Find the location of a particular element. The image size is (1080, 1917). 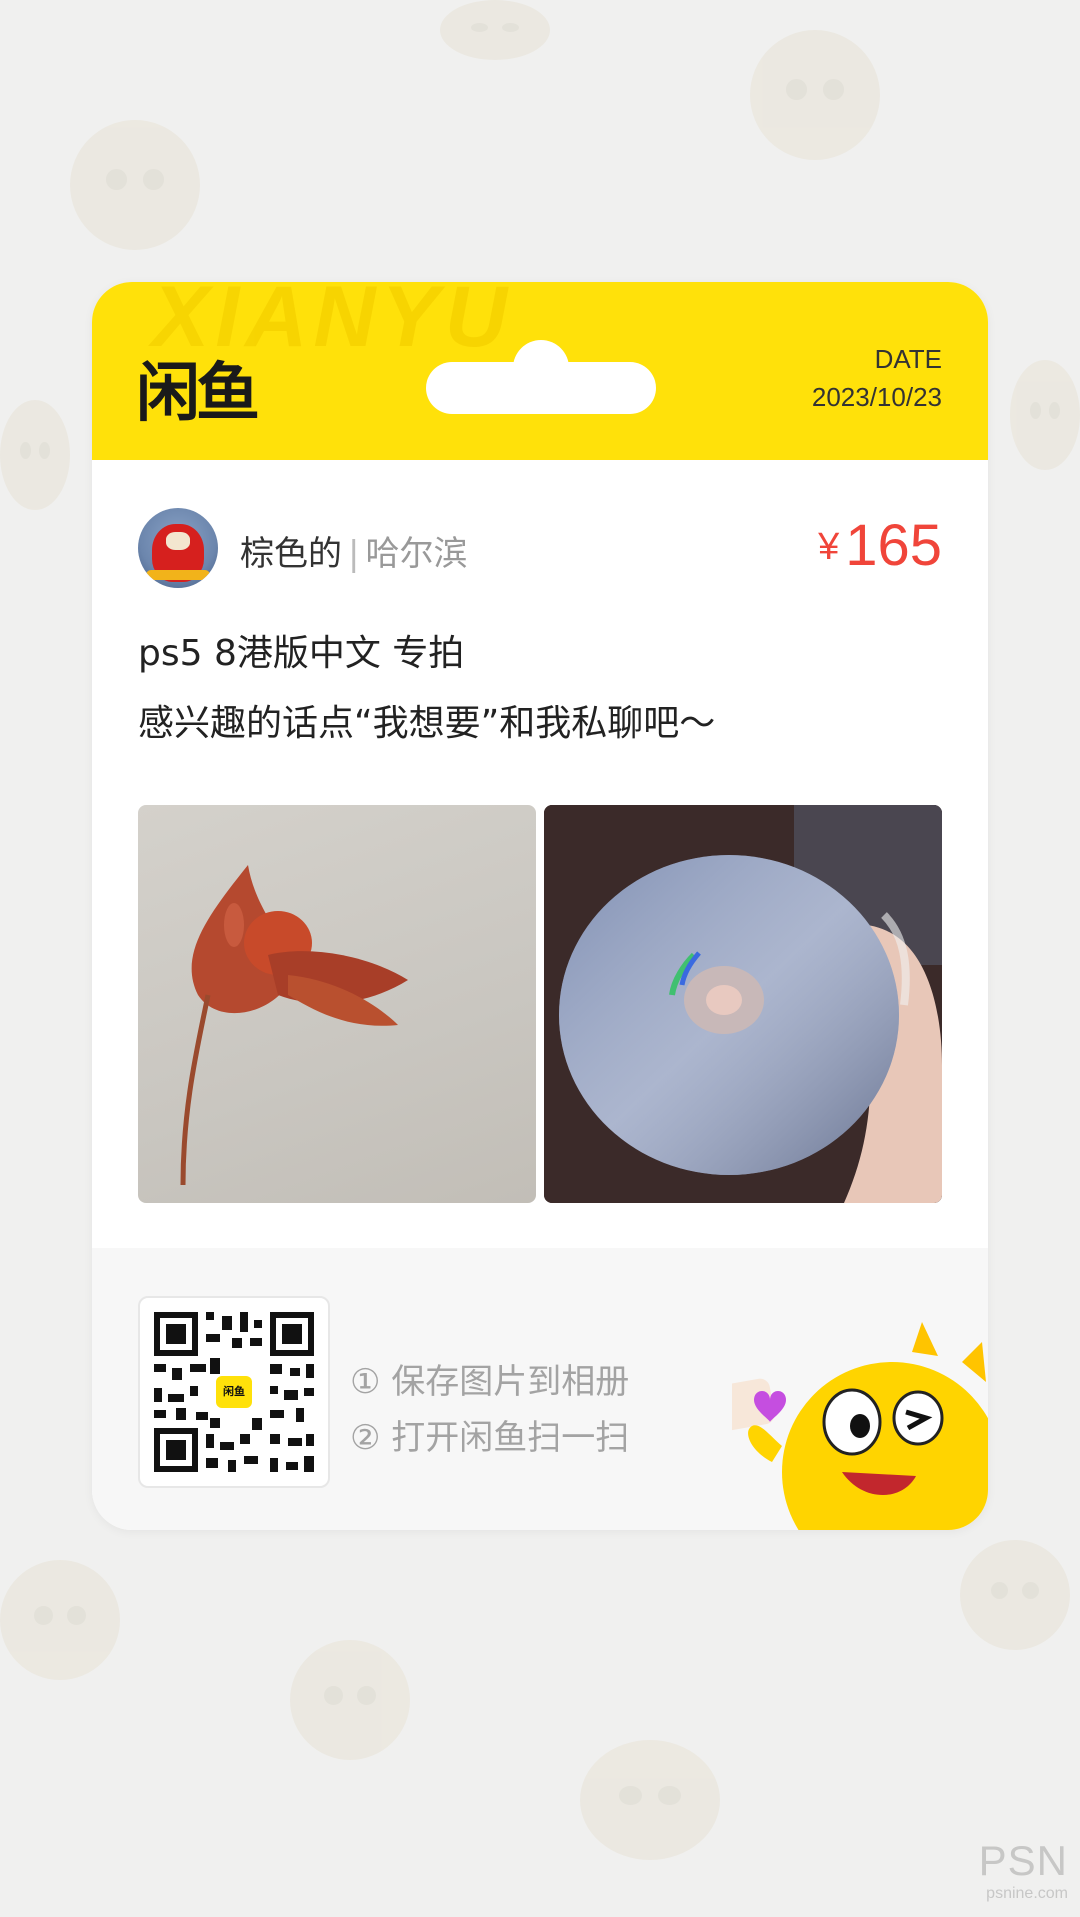

product-photo-flower is located at coordinates (337, 1004).